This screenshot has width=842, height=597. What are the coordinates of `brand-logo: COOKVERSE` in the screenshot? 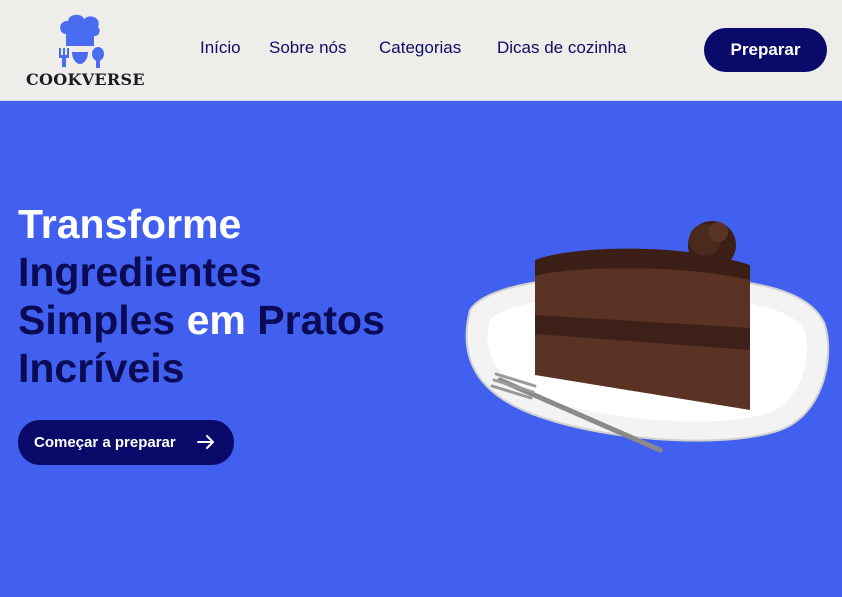 It's located at (84, 50).